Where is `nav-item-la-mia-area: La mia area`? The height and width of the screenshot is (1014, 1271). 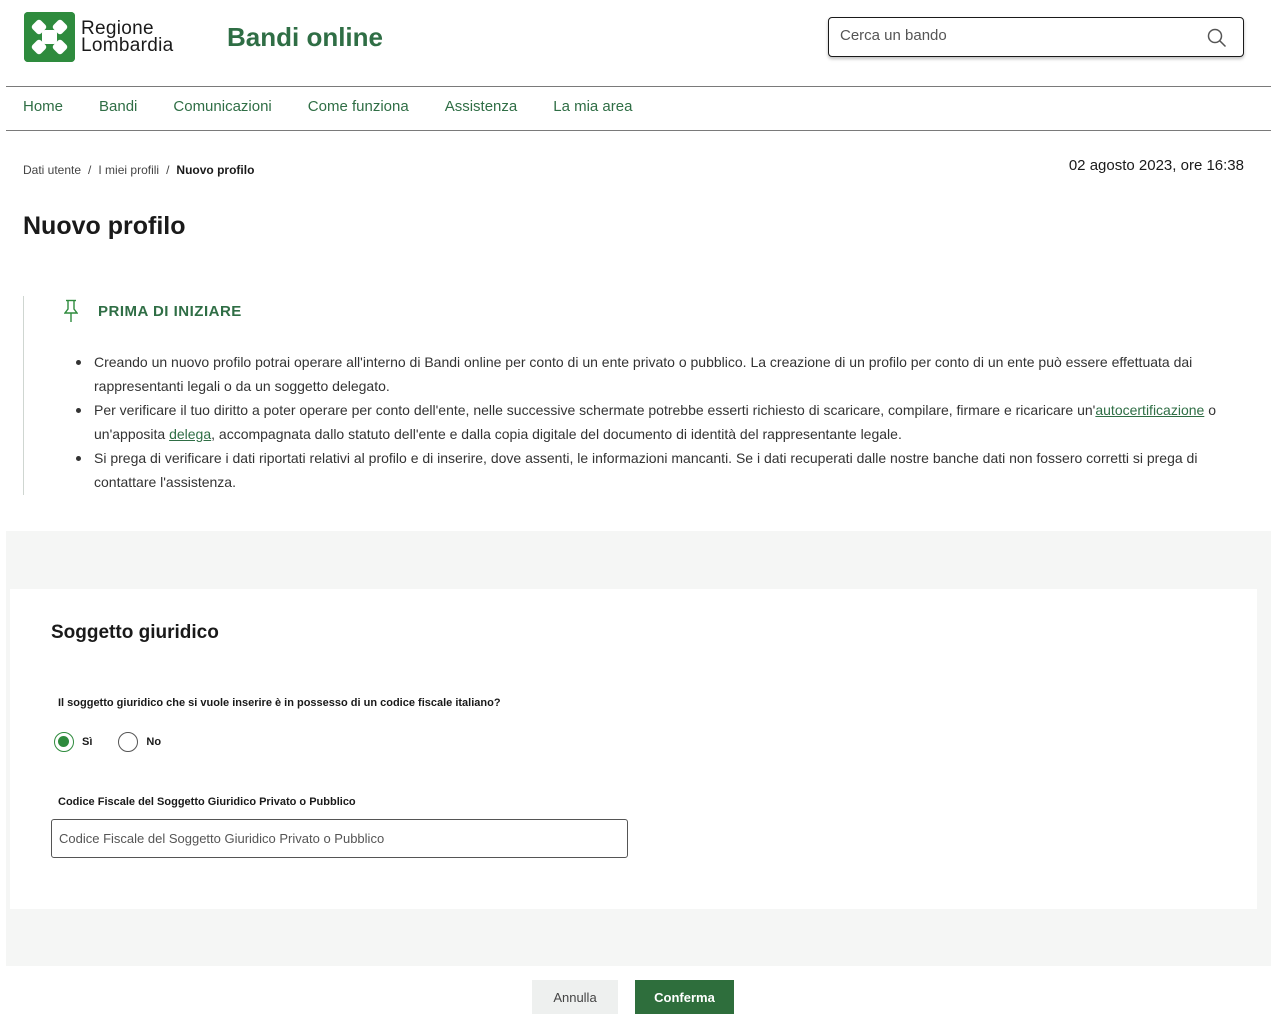 nav-item-la-mia-area: La mia area is located at coordinates (592, 108).